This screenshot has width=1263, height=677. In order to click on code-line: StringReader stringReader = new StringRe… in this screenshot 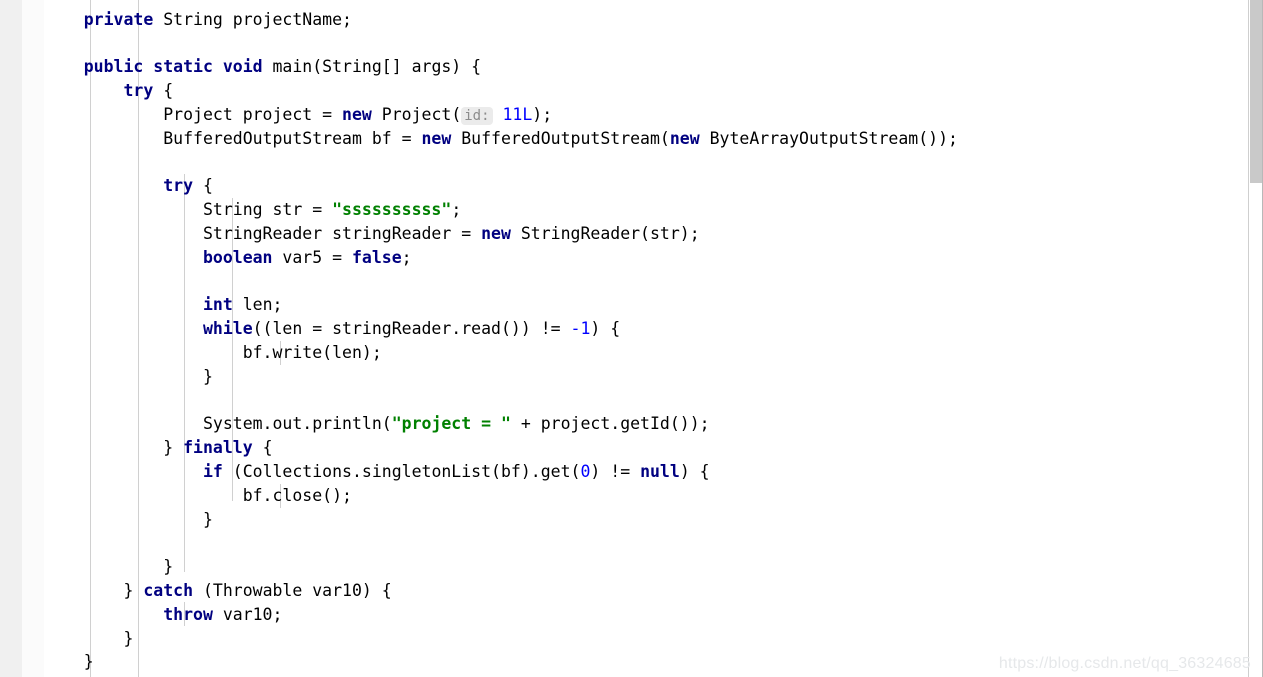, I will do `click(501, 234)`.